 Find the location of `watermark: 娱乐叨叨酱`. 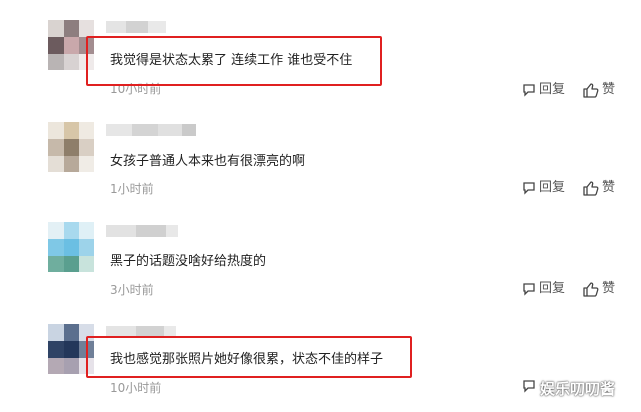

watermark: 娱乐叨叨酱 is located at coordinates (578, 389).